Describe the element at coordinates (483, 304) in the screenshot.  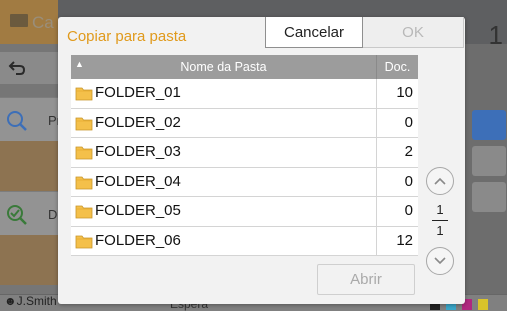
I see `ink-y-indicator` at that location.